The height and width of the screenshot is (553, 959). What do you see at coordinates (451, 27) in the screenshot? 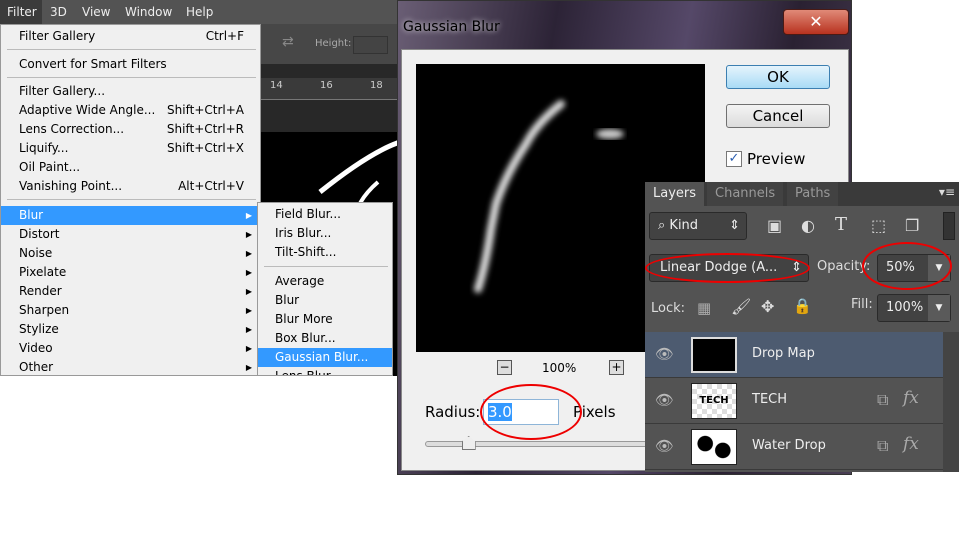
I see `dialog-title: Gaussian Blur` at bounding box center [451, 27].